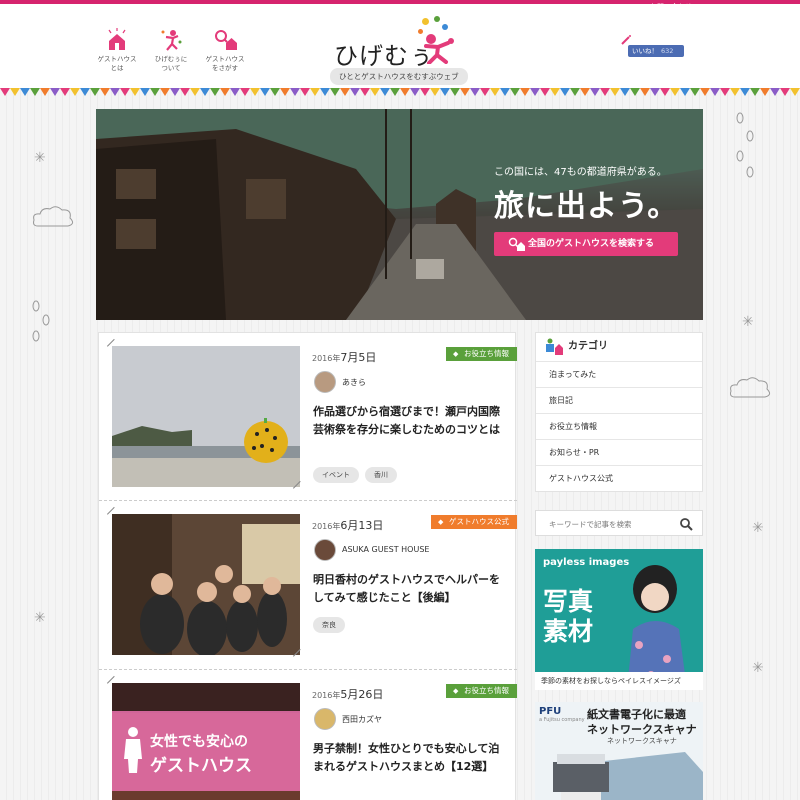  Describe the element at coordinates (381, 475) in the screenshot. I see `tag-chip: 香川` at that location.